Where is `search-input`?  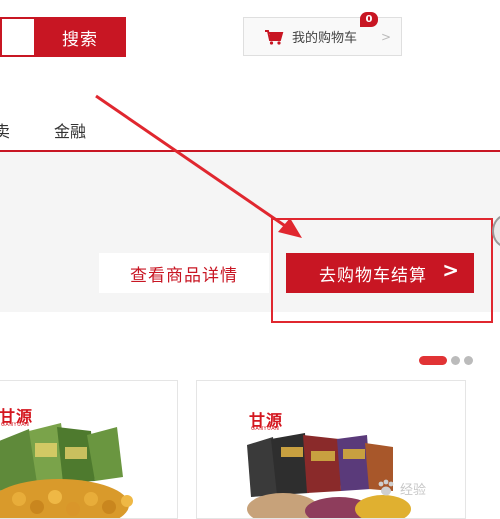 search-input is located at coordinates (18, 37).